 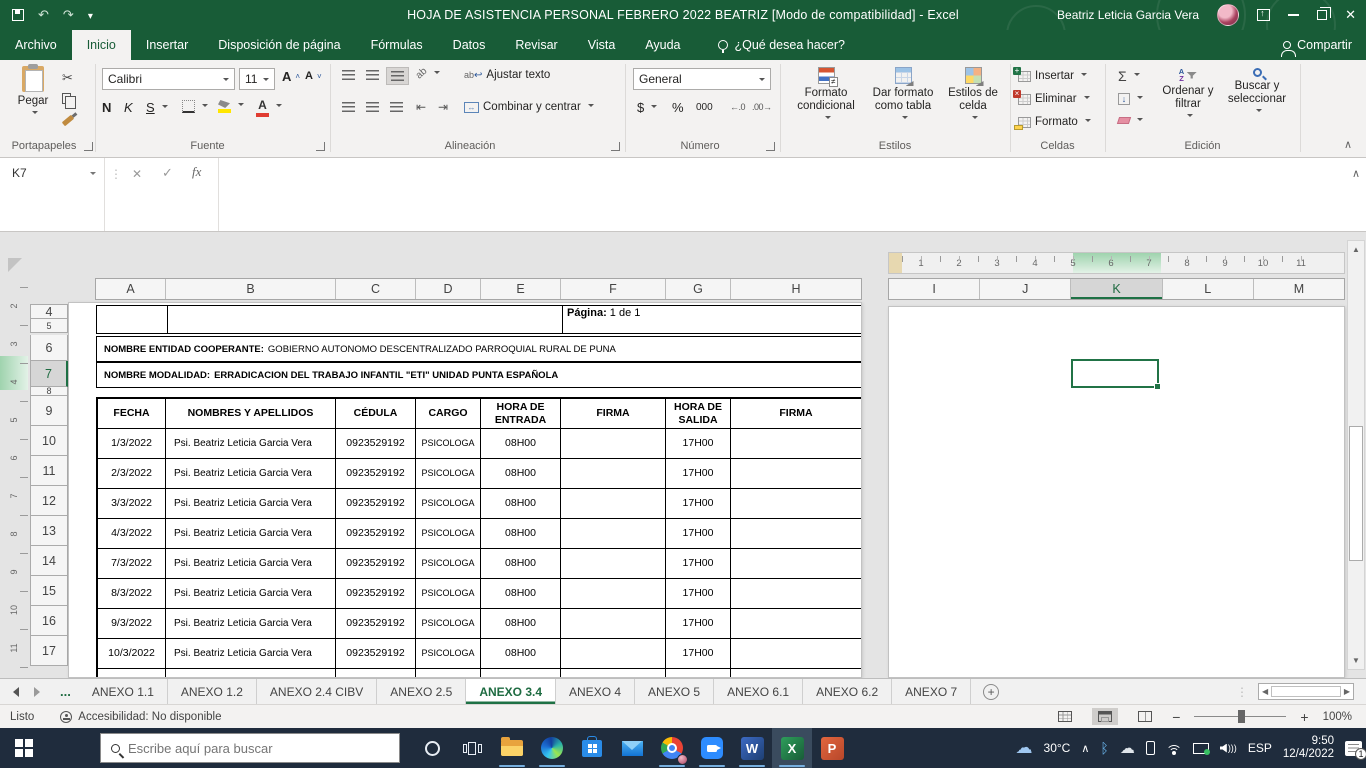 What do you see at coordinates (704, 107) in the screenshot?
I see `comma-style-icon: 000` at bounding box center [704, 107].